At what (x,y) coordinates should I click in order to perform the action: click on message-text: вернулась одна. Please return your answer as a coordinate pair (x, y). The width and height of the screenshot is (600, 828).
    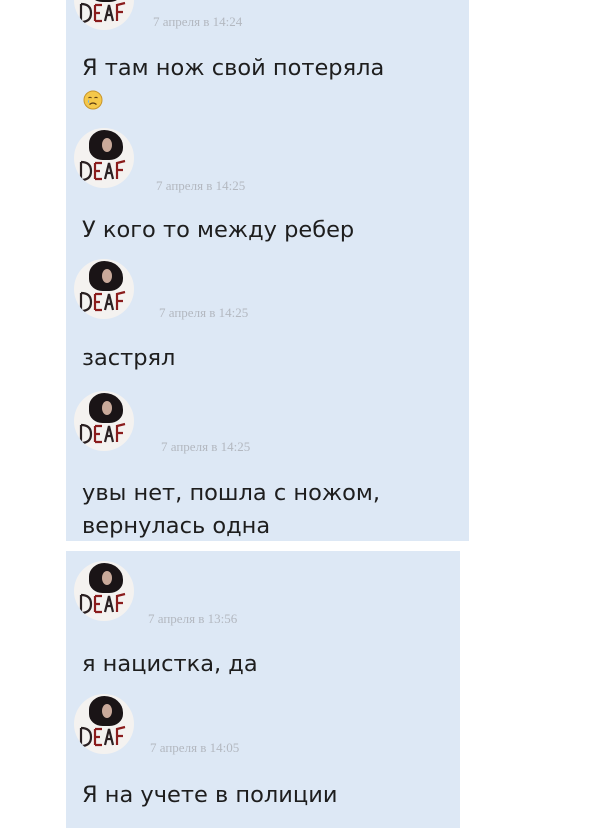
    Looking at the image, I should click on (176, 526).